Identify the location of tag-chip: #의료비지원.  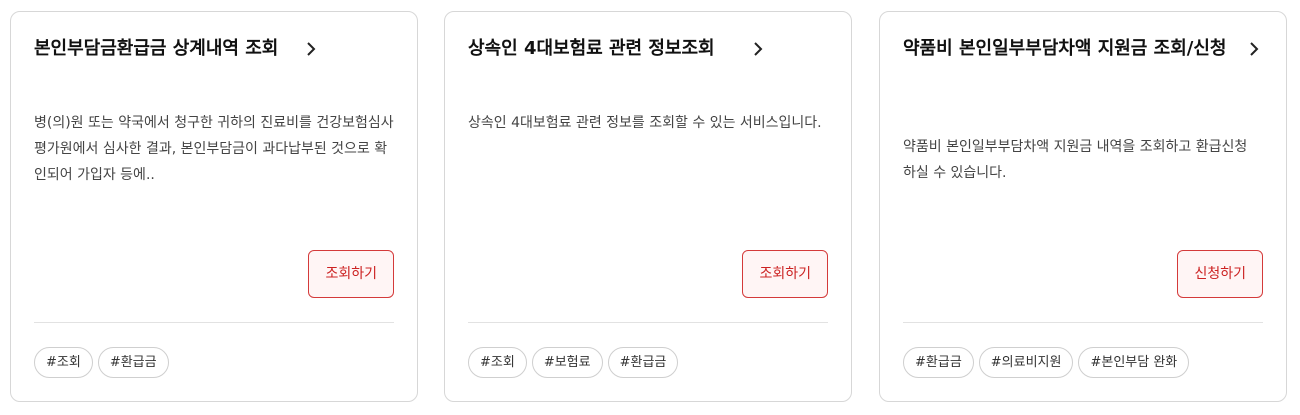
(1026, 362).